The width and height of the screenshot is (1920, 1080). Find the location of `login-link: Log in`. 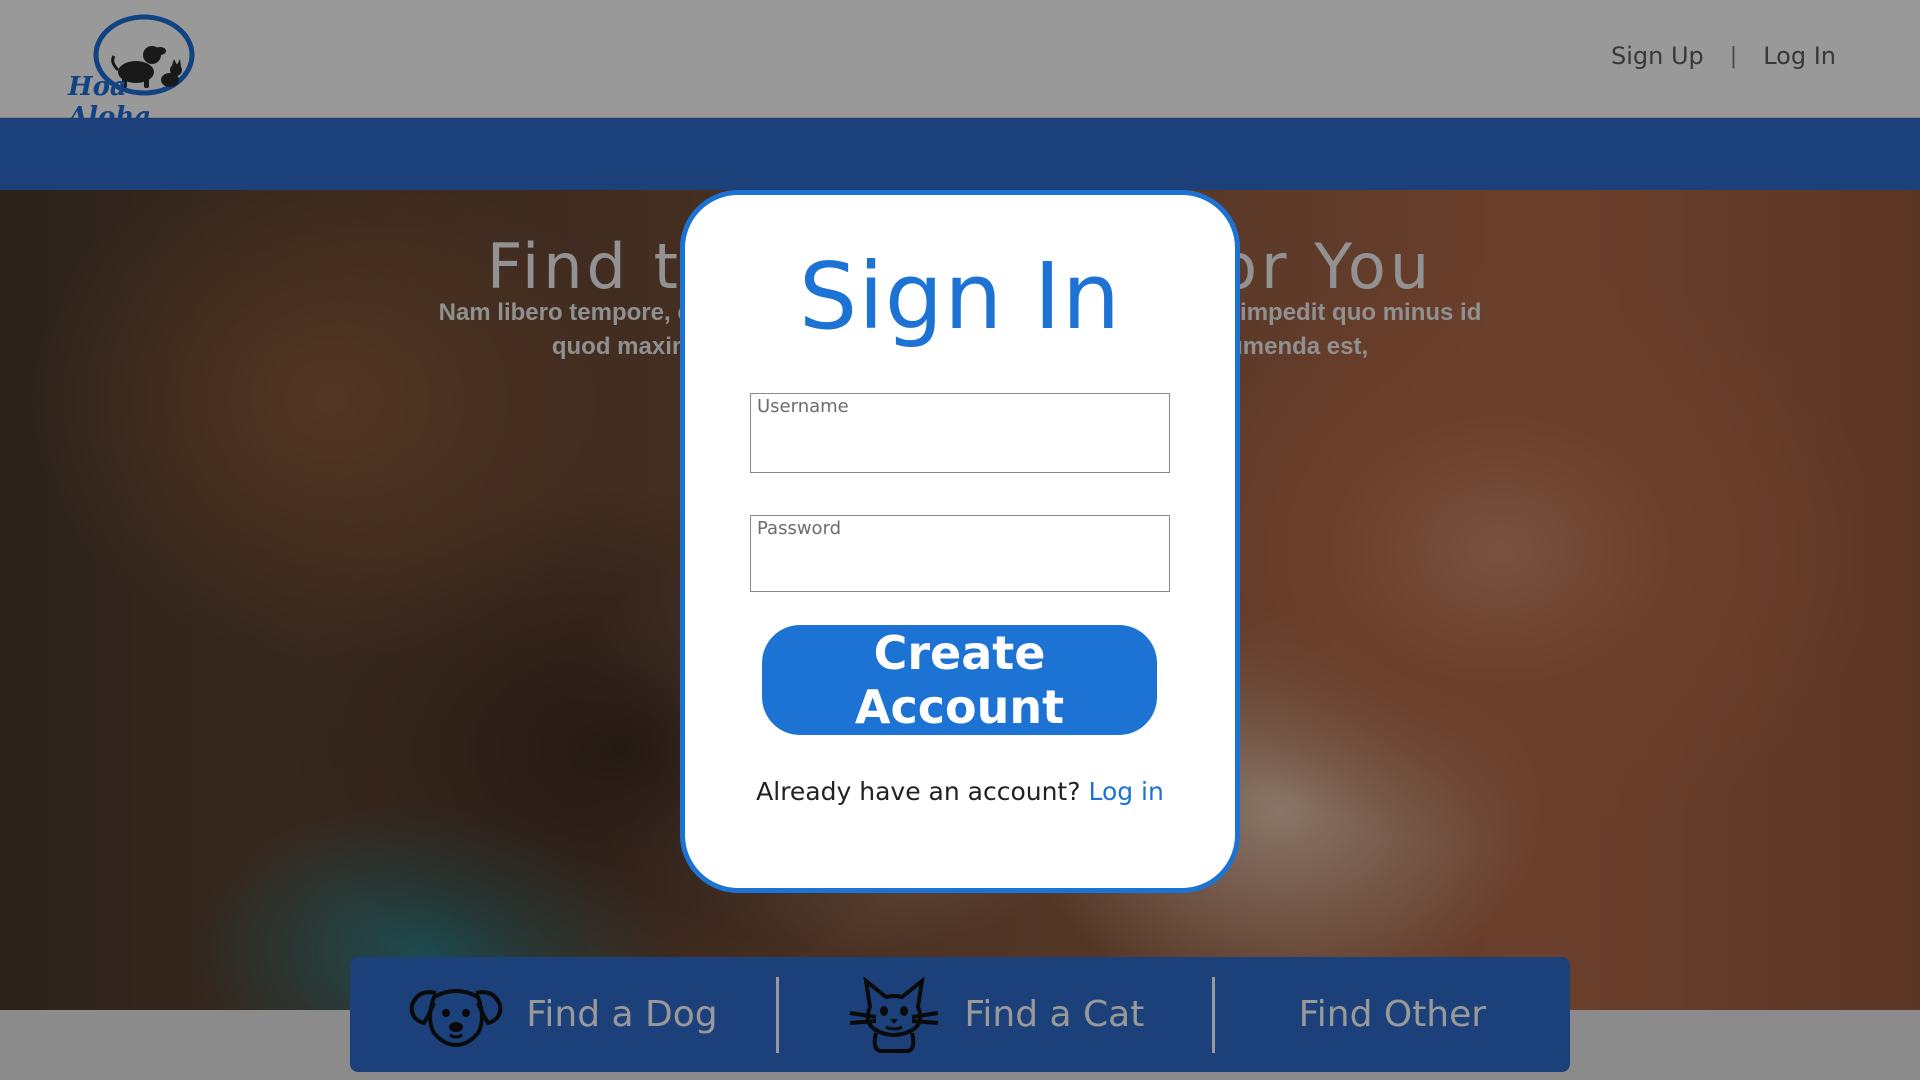

login-link: Log in is located at coordinates (1125, 791).